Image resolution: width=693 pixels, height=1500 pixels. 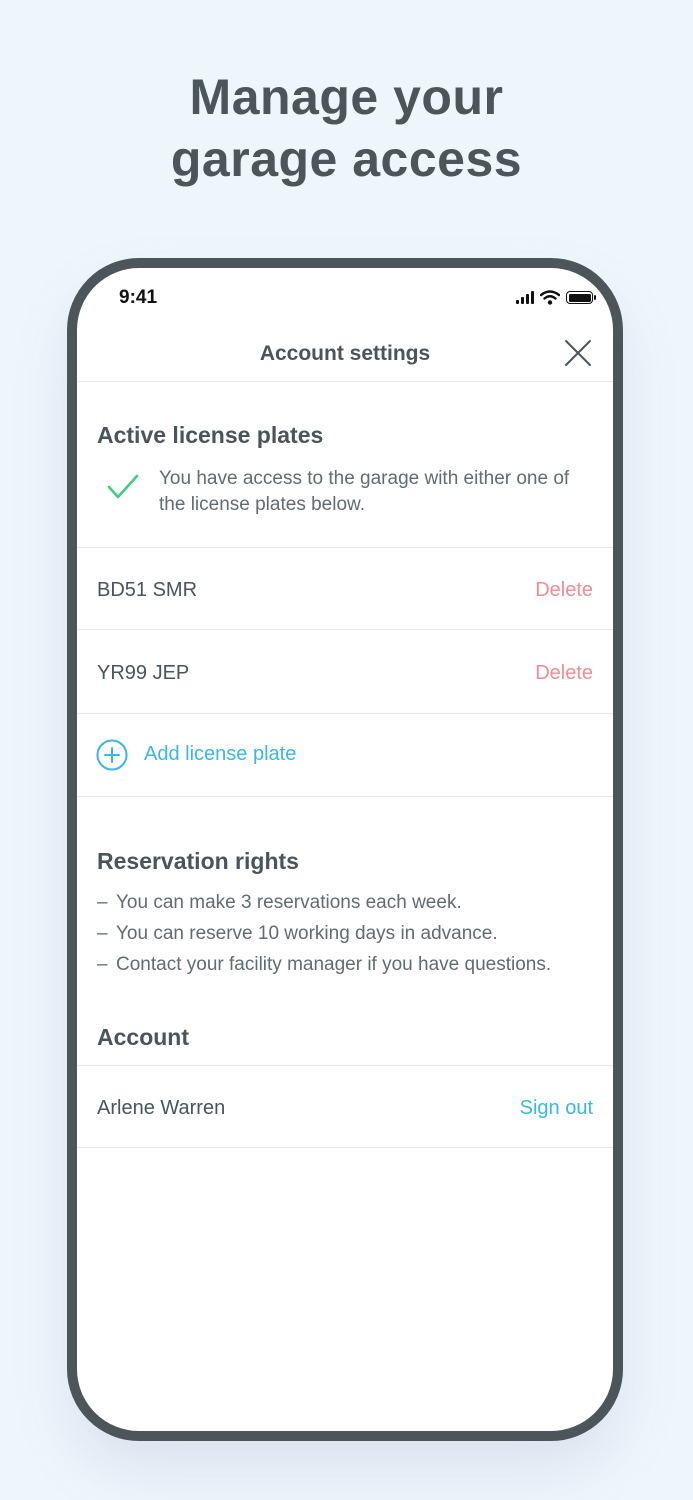 I want to click on reservation-title: Reservation rights, so click(x=198, y=861).